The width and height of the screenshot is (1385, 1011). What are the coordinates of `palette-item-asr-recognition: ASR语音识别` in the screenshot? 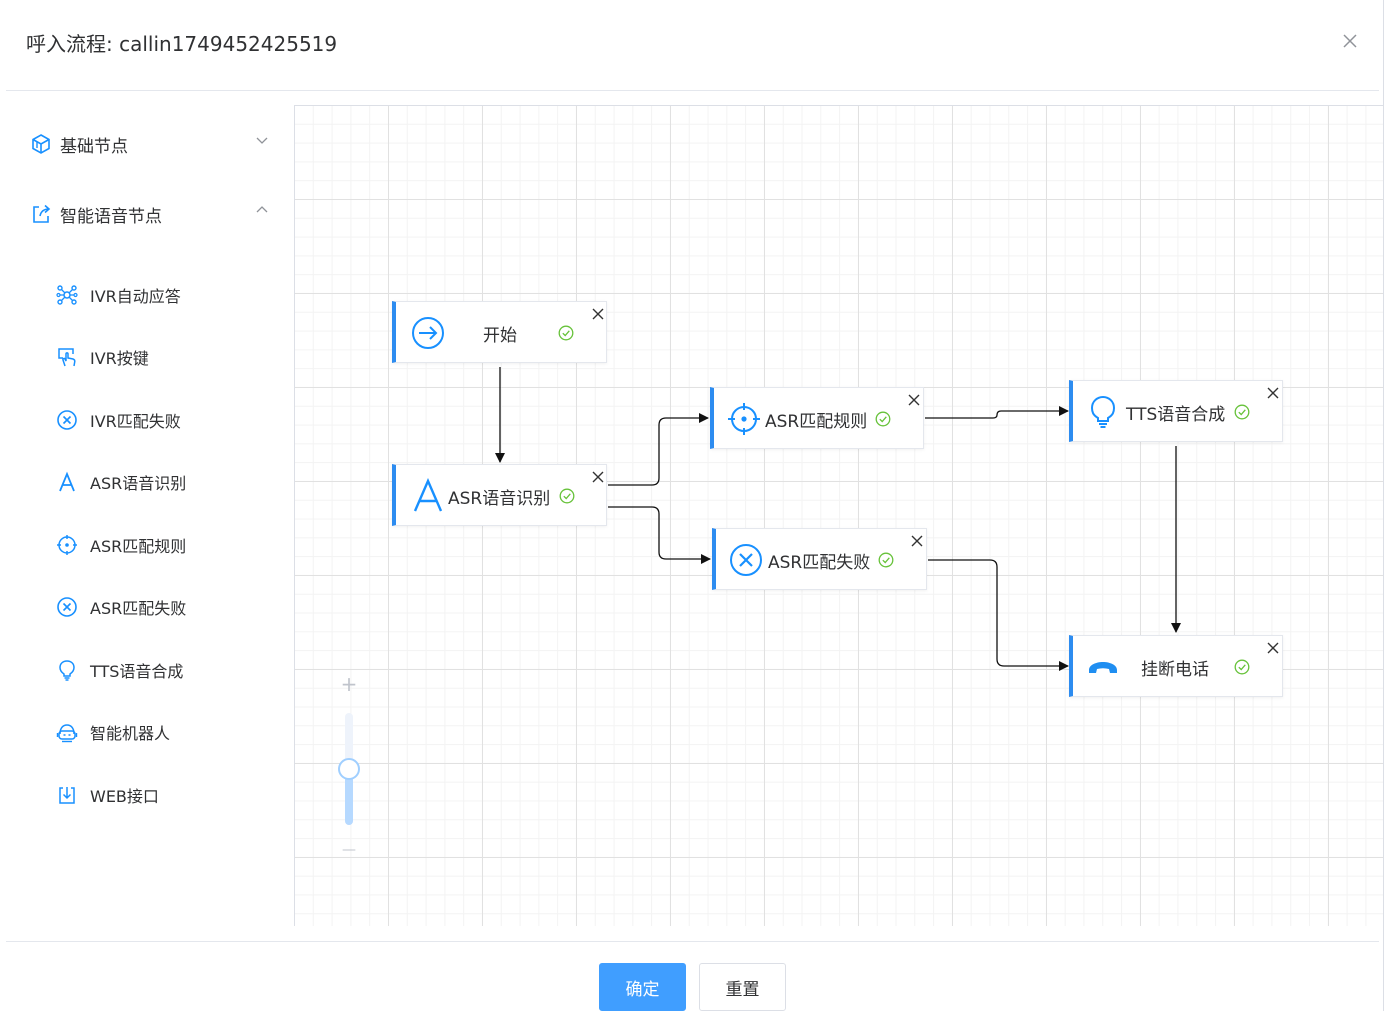 It's located at (121, 482).